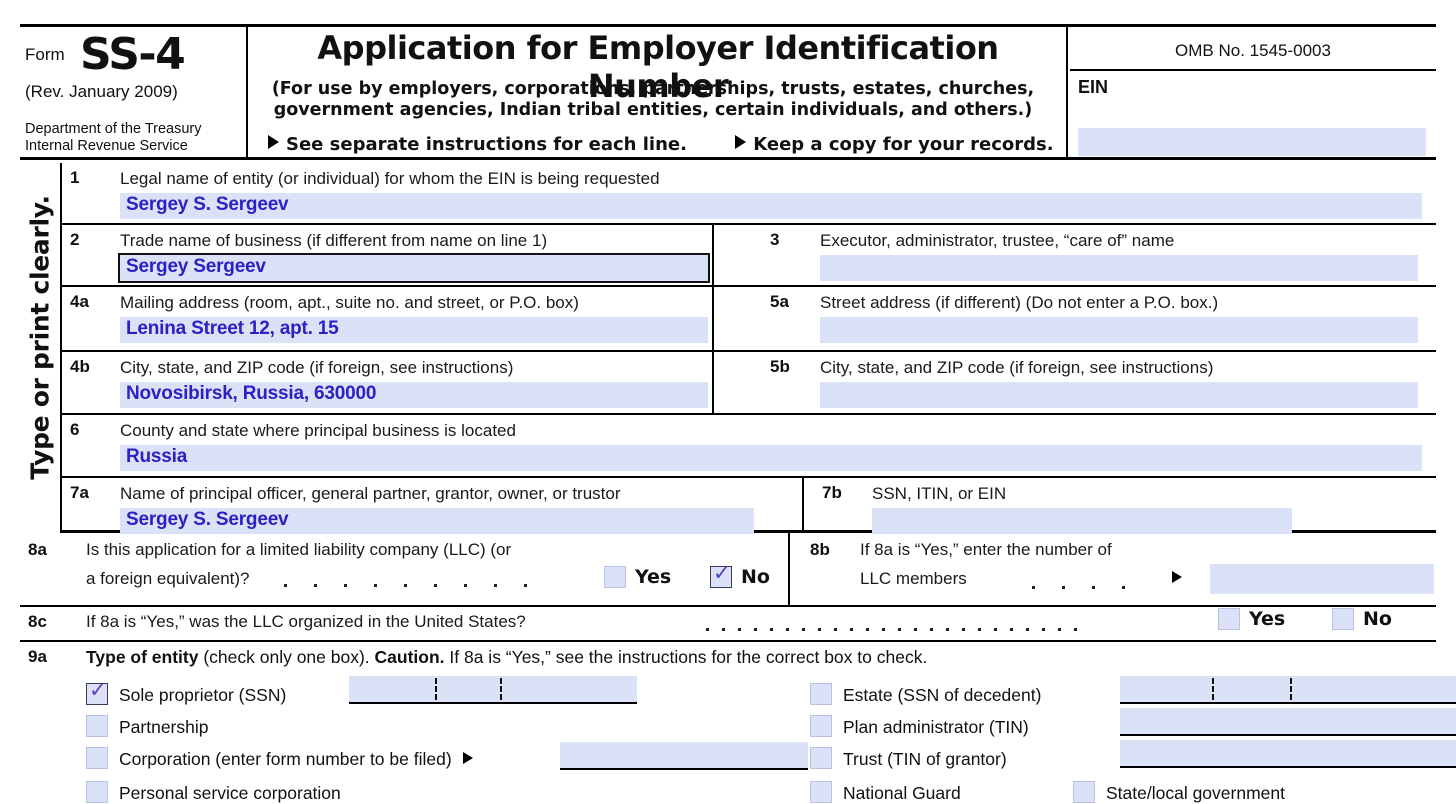  I want to click on ein-input, so click(1252, 142).